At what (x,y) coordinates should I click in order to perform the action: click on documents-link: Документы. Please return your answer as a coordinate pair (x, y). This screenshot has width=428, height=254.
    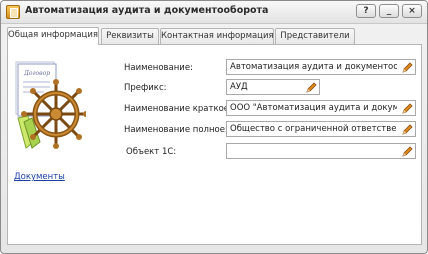
    Looking at the image, I should click on (39, 177).